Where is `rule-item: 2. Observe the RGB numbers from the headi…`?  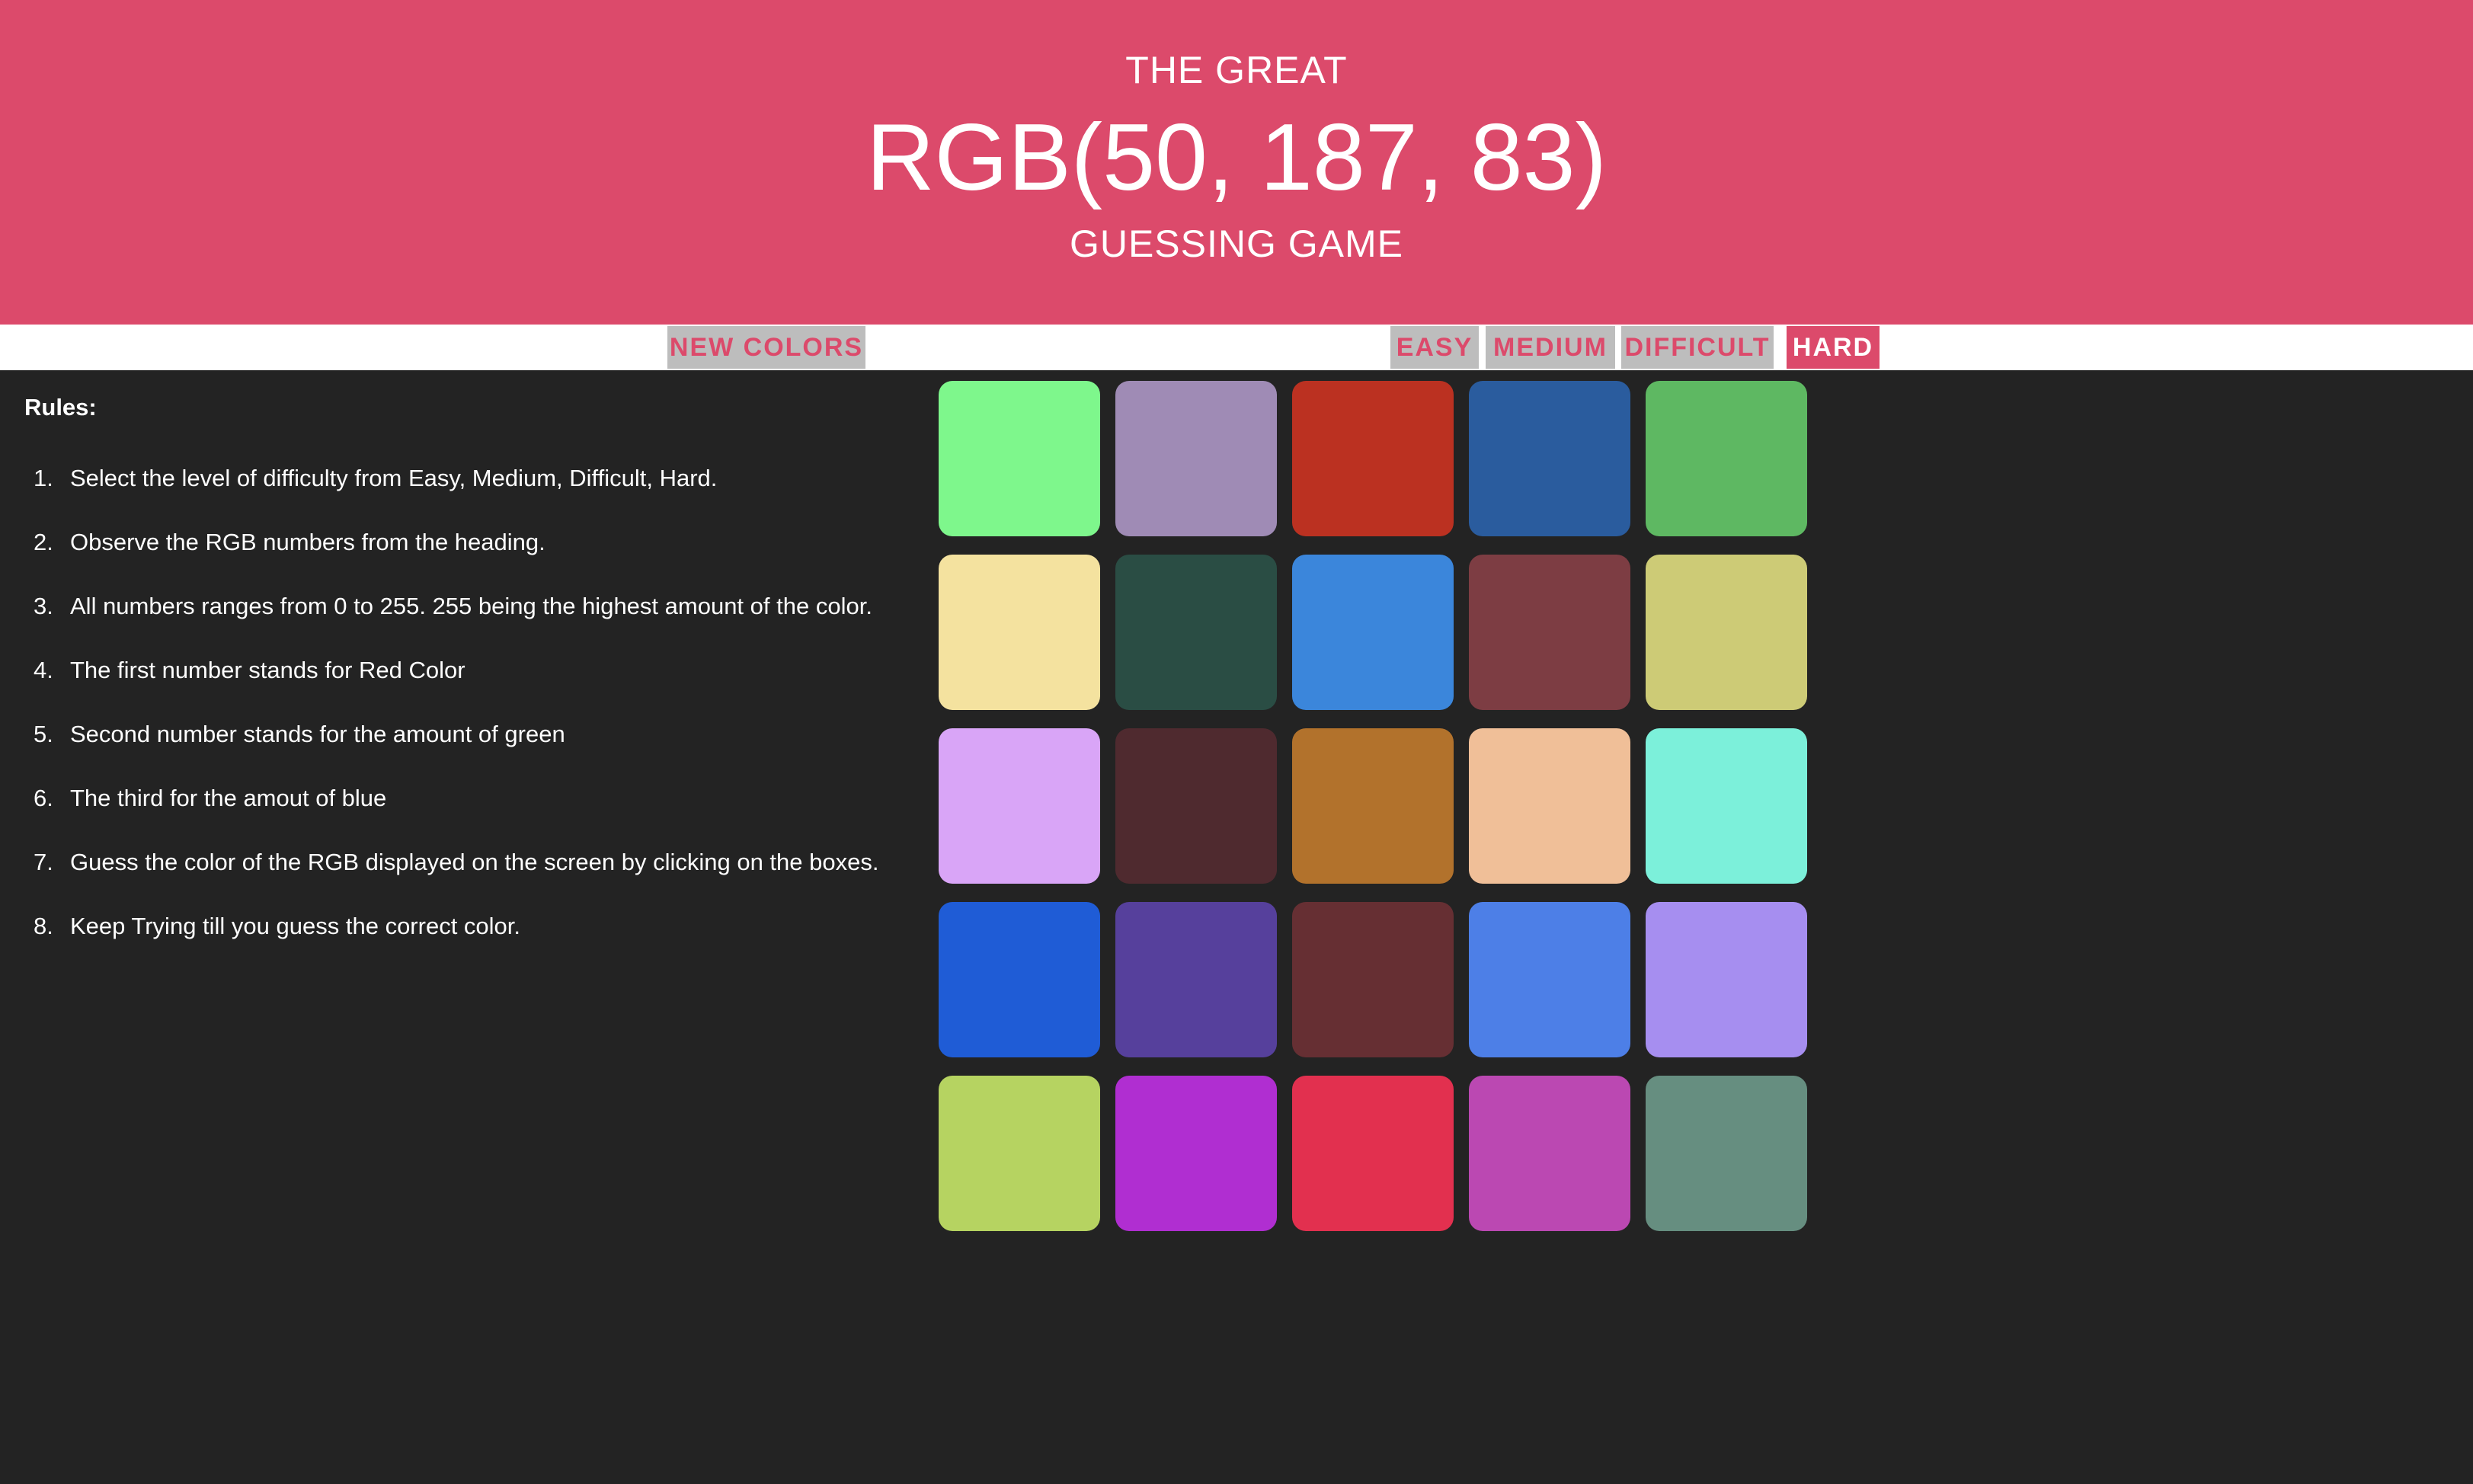 rule-item: 2. Observe the RGB numbers from the headi… is located at coordinates (289, 542).